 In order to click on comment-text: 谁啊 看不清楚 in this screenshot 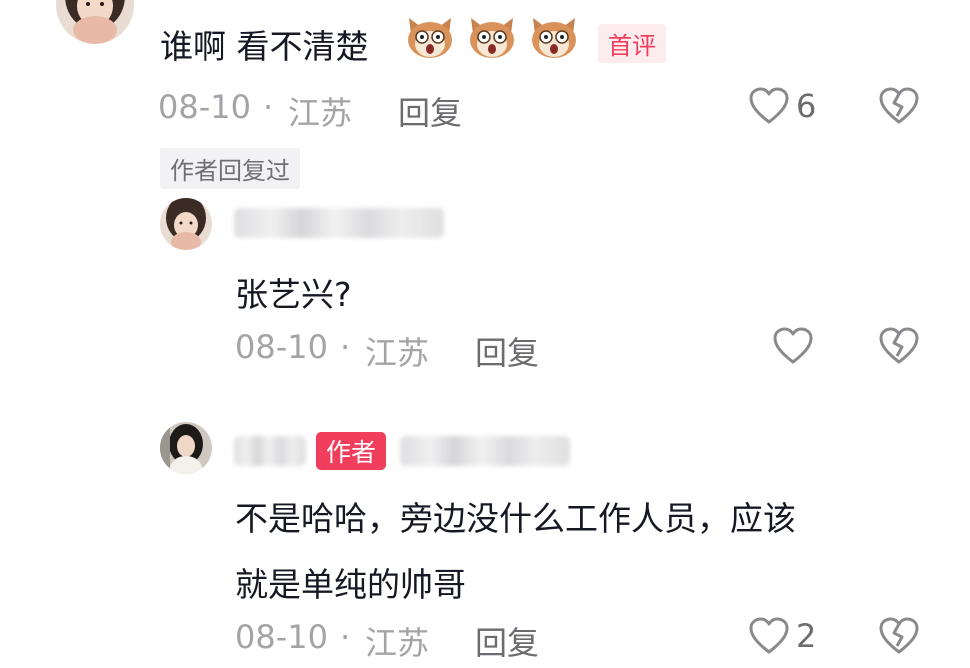, I will do `click(264, 46)`.